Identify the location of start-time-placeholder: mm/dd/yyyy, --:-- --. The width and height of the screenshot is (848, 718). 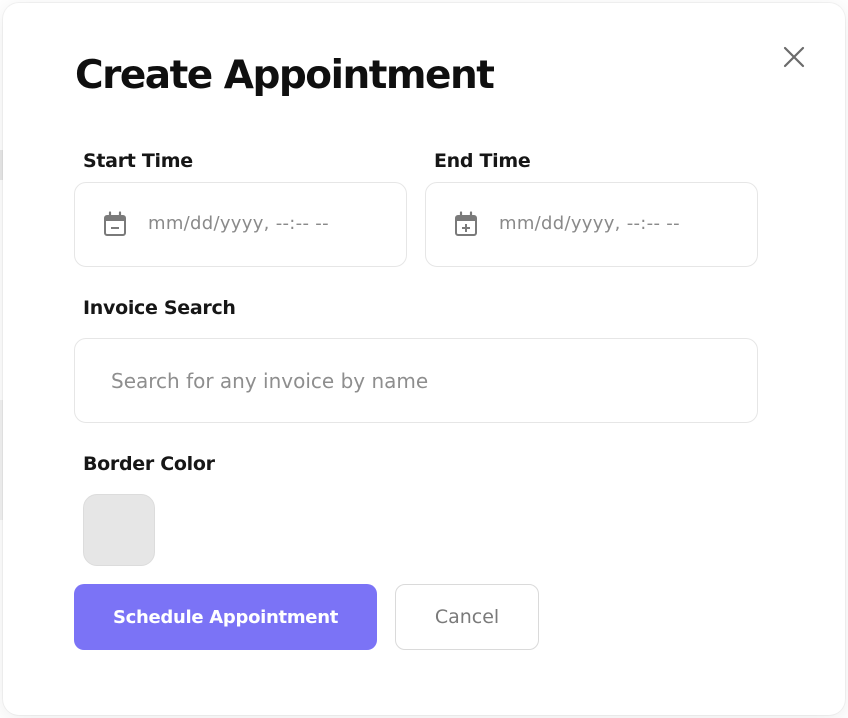
(238, 223).